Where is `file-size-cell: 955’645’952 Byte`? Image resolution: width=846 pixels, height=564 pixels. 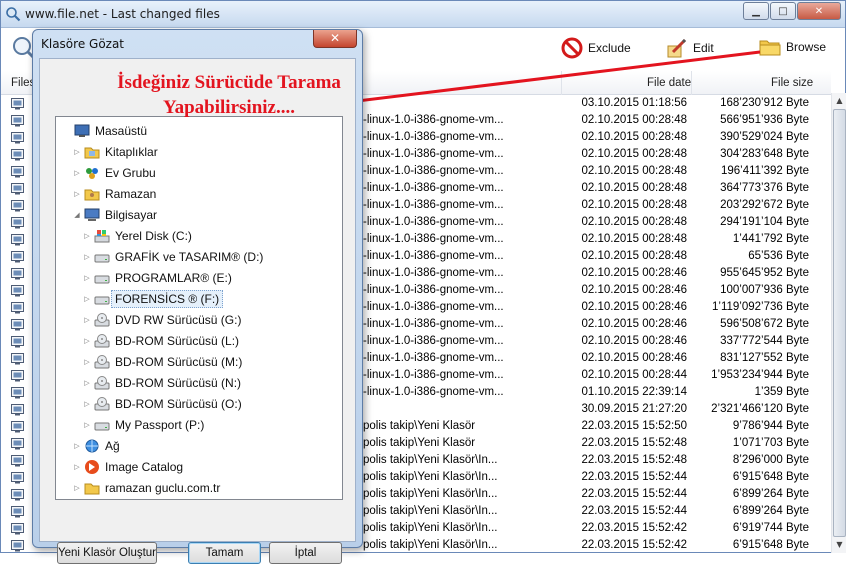 file-size-cell: 955’645’952 Byte is located at coordinates (764, 273).